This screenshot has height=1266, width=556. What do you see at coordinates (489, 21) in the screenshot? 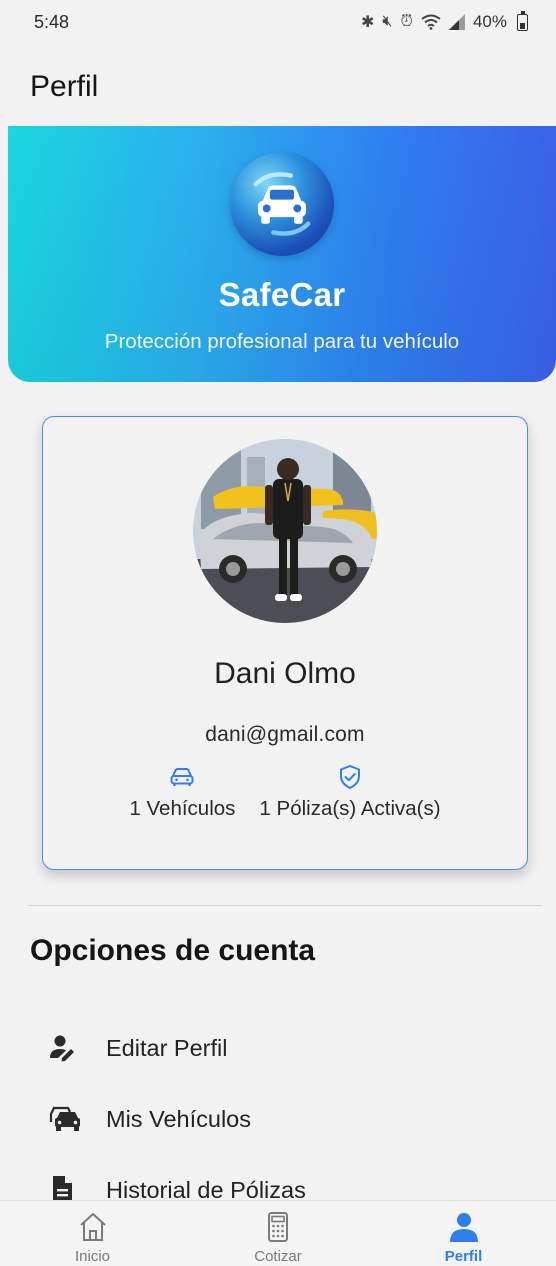
I see `battery-percentage: 40%` at bounding box center [489, 21].